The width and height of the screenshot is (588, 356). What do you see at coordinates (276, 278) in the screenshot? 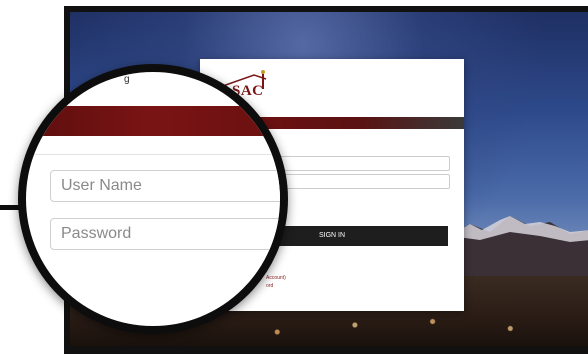
I see `create-account-link: Account)` at bounding box center [276, 278].